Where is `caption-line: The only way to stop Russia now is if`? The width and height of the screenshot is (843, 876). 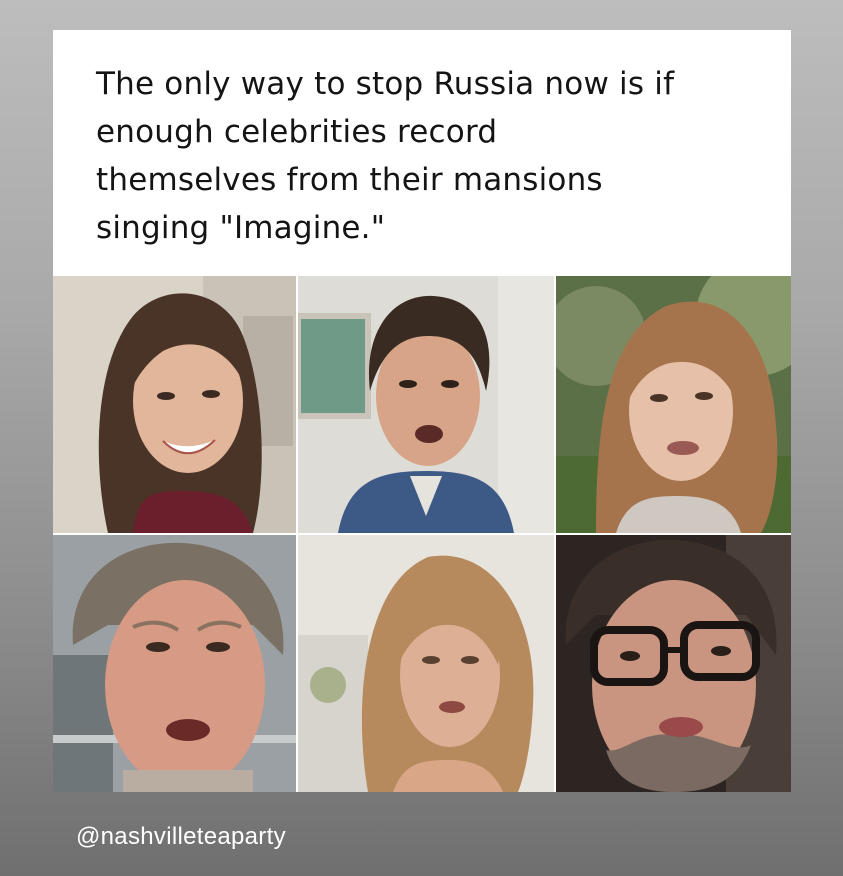 caption-line: The only way to stop Russia now is if is located at coordinates (385, 84).